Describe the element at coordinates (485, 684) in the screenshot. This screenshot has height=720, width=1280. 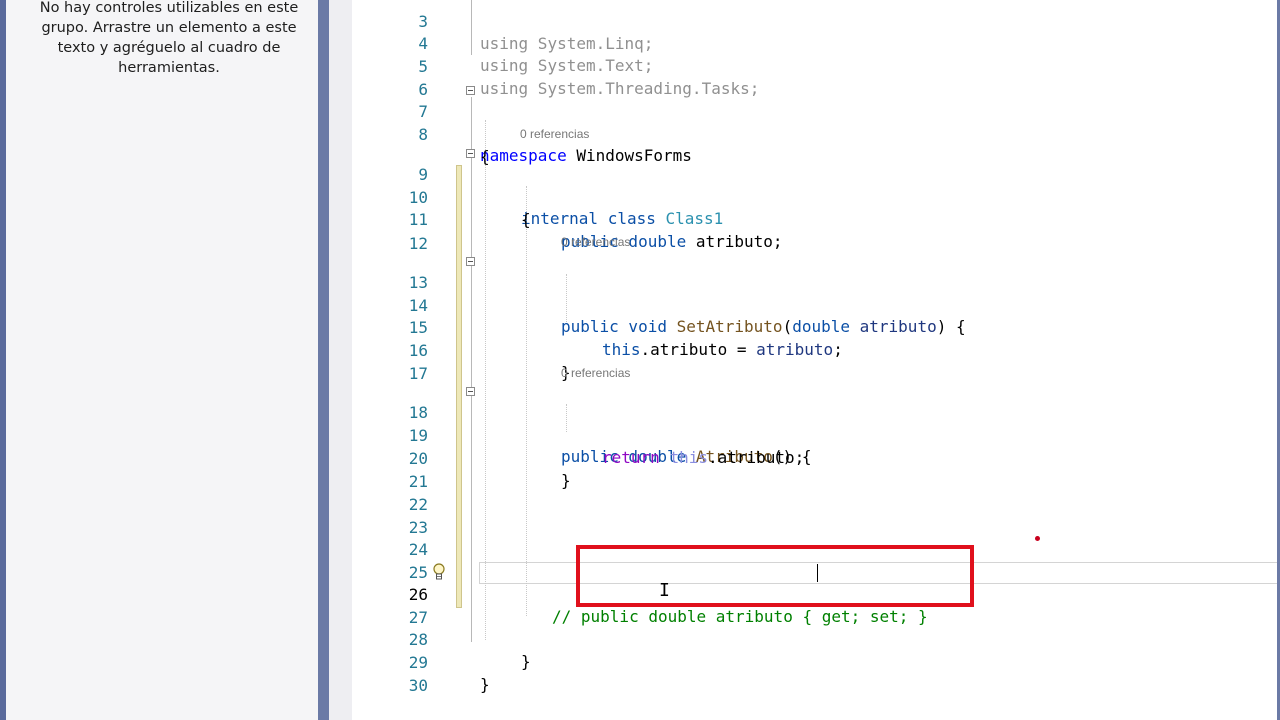
I see `code-text: }` at that location.